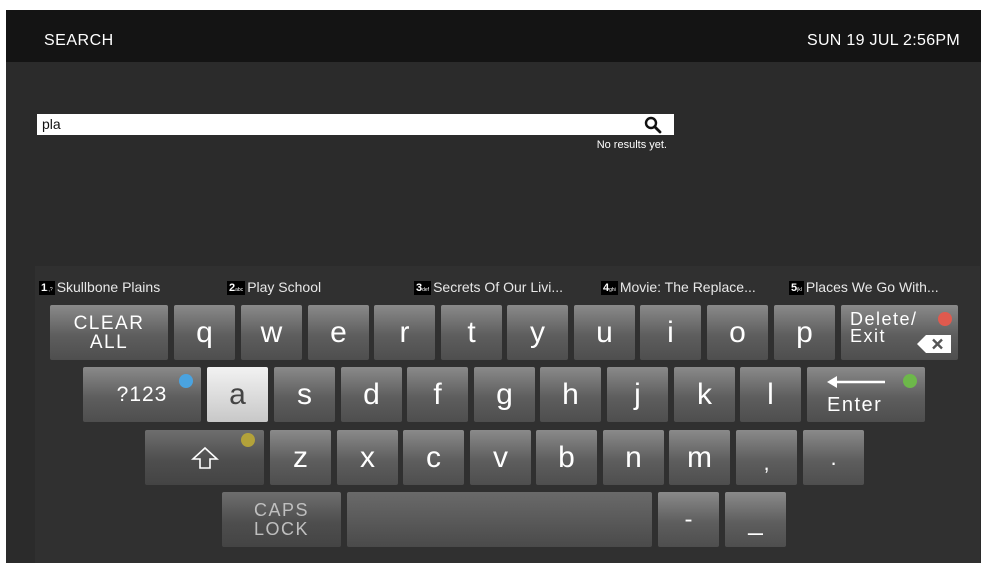 The width and height of the screenshot is (987, 563). I want to click on key-c: c, so click(433, 457).